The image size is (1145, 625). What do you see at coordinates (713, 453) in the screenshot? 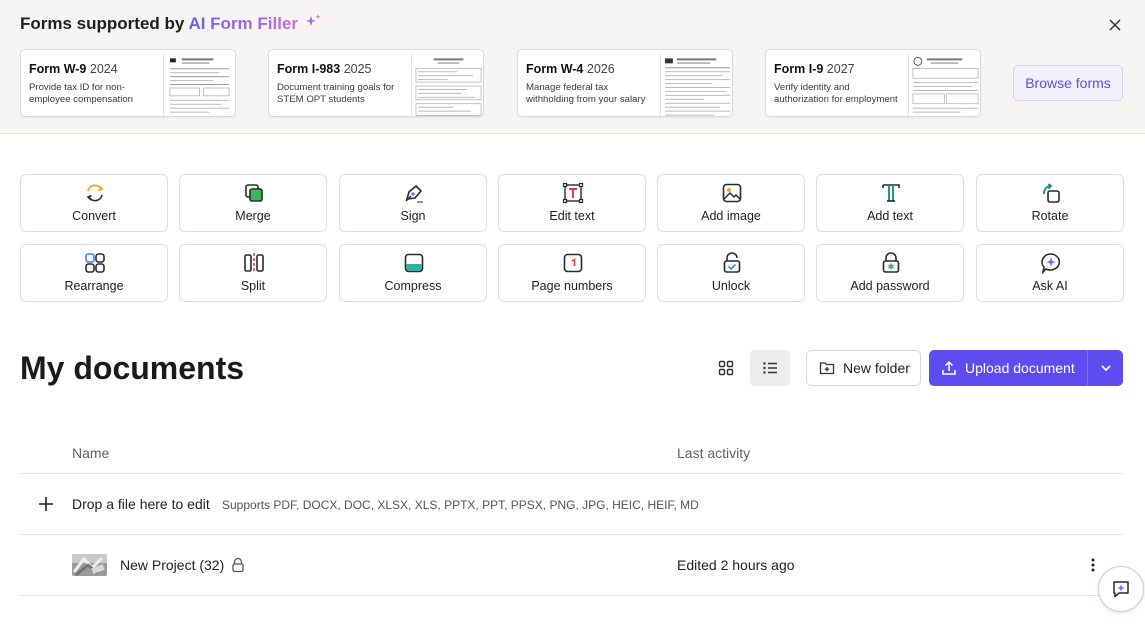
I see `column-header-last-activity: Last activity` at bounding box center [713, 453].